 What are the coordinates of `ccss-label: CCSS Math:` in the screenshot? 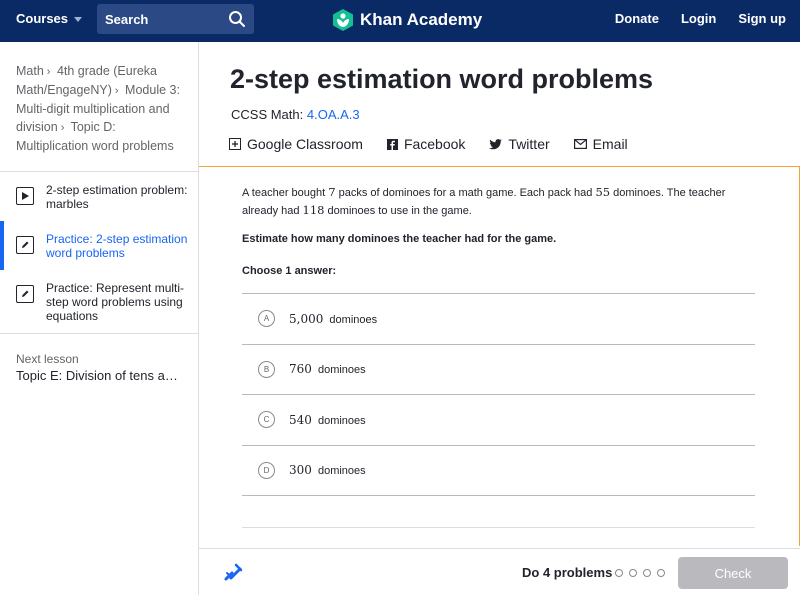 It's located at (267, 114).